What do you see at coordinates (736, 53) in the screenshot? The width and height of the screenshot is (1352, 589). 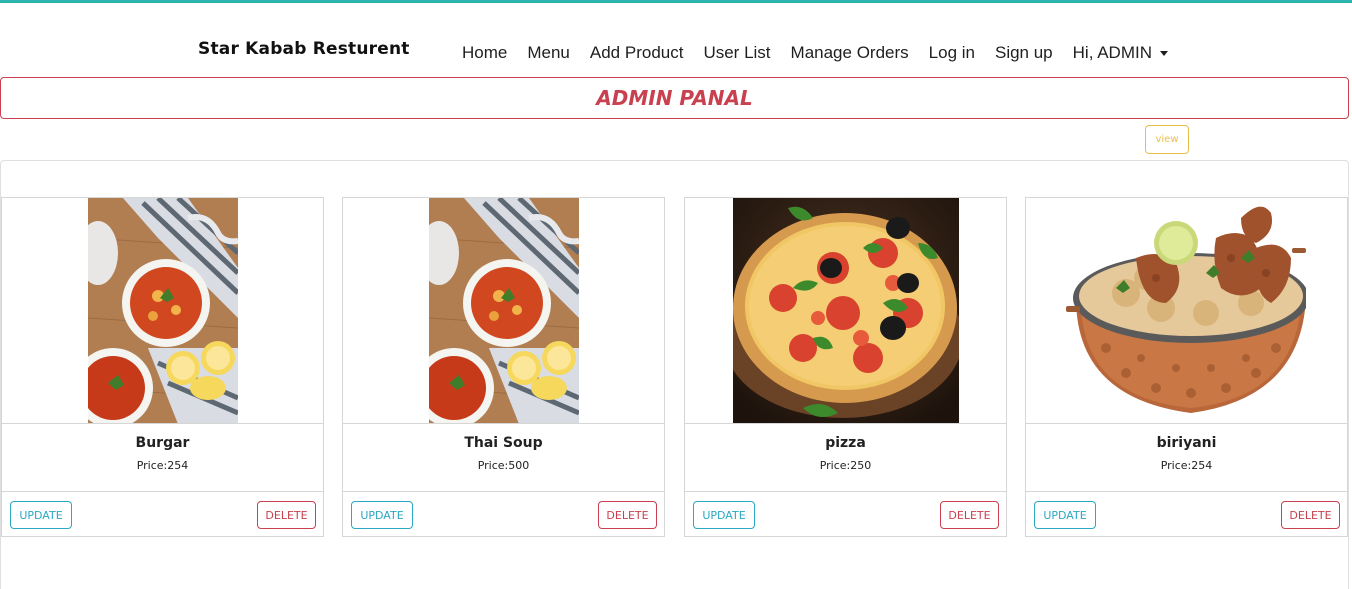 I see `nav-user-list: User List` at bounding box center [736, 53].